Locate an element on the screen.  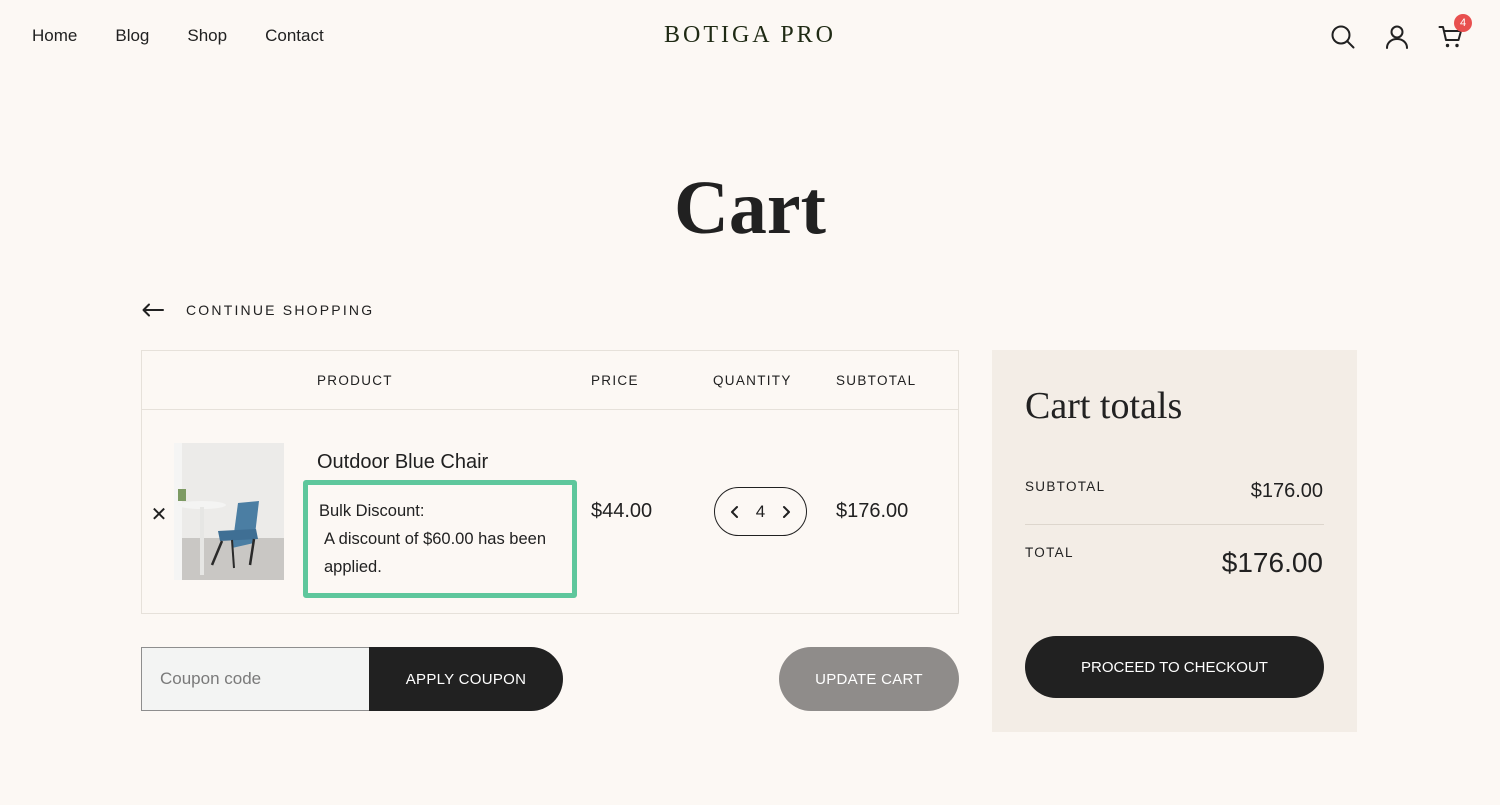
proceed-to-checkout-button: PROCEED TO CHECKOUT is located at coordinates (1174, 667).